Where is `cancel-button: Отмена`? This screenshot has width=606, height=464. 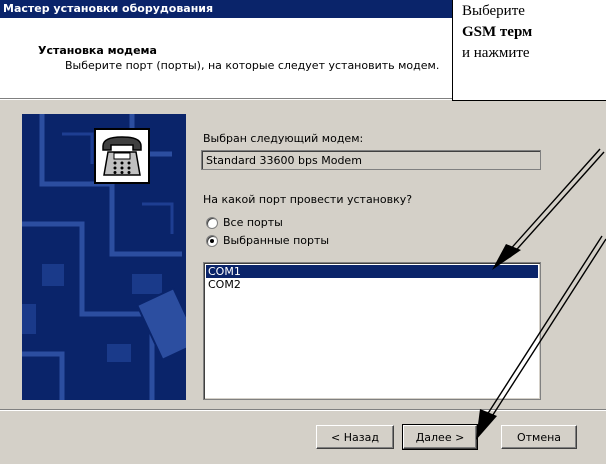
cancel-button: Отмена is located at coordinates (539, 437).